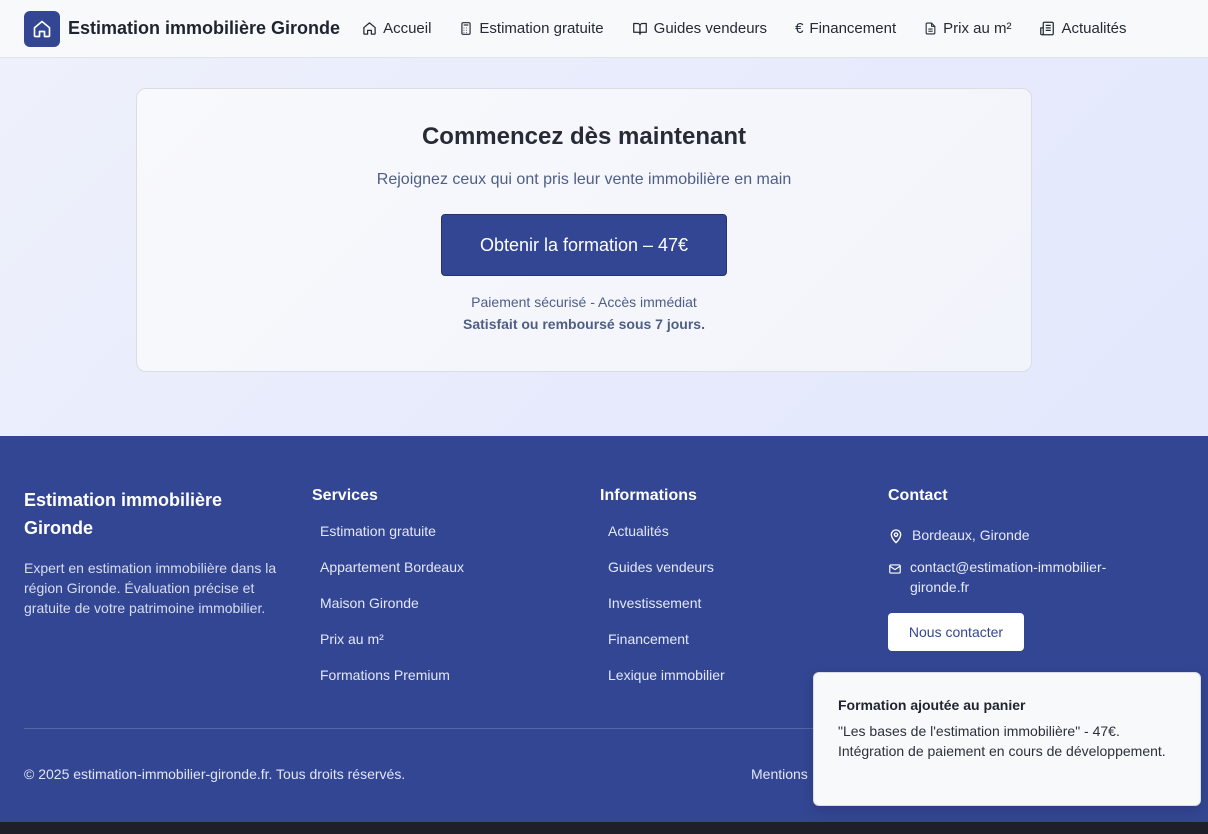 Image resolution: width=1208 pixels, height=834 pixels. I want to click on footer-link: Financement, so click(662, 649).